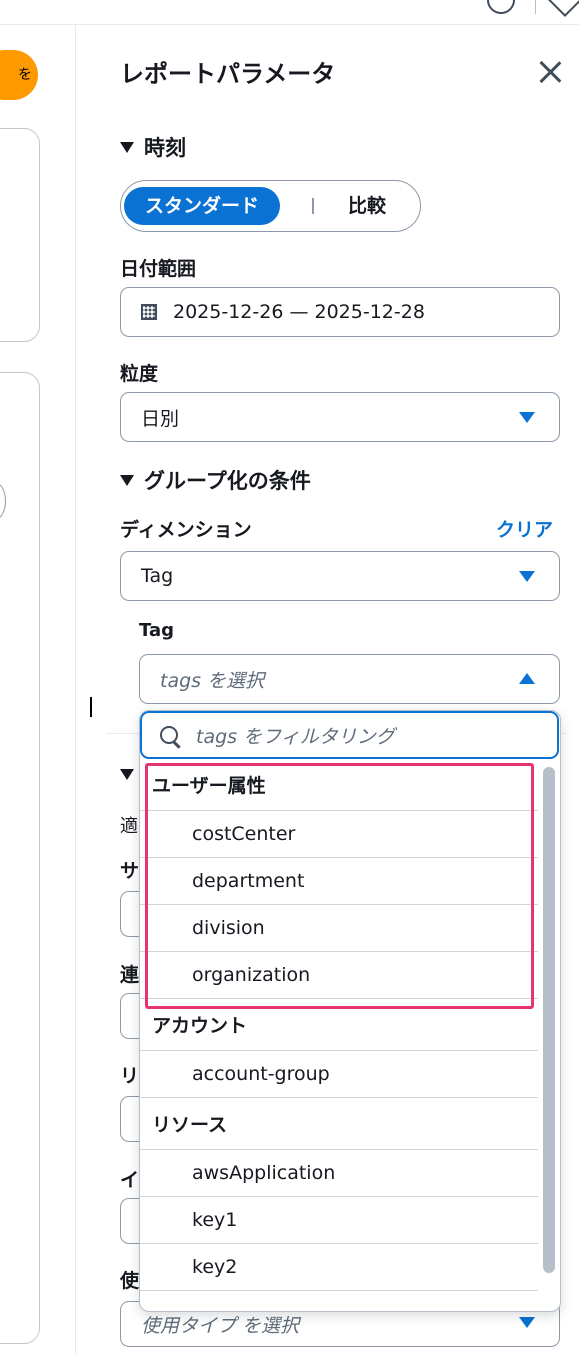  Describe the element at coordinates (91, 707) in the screenshot. I see `text-cursor` at that location.